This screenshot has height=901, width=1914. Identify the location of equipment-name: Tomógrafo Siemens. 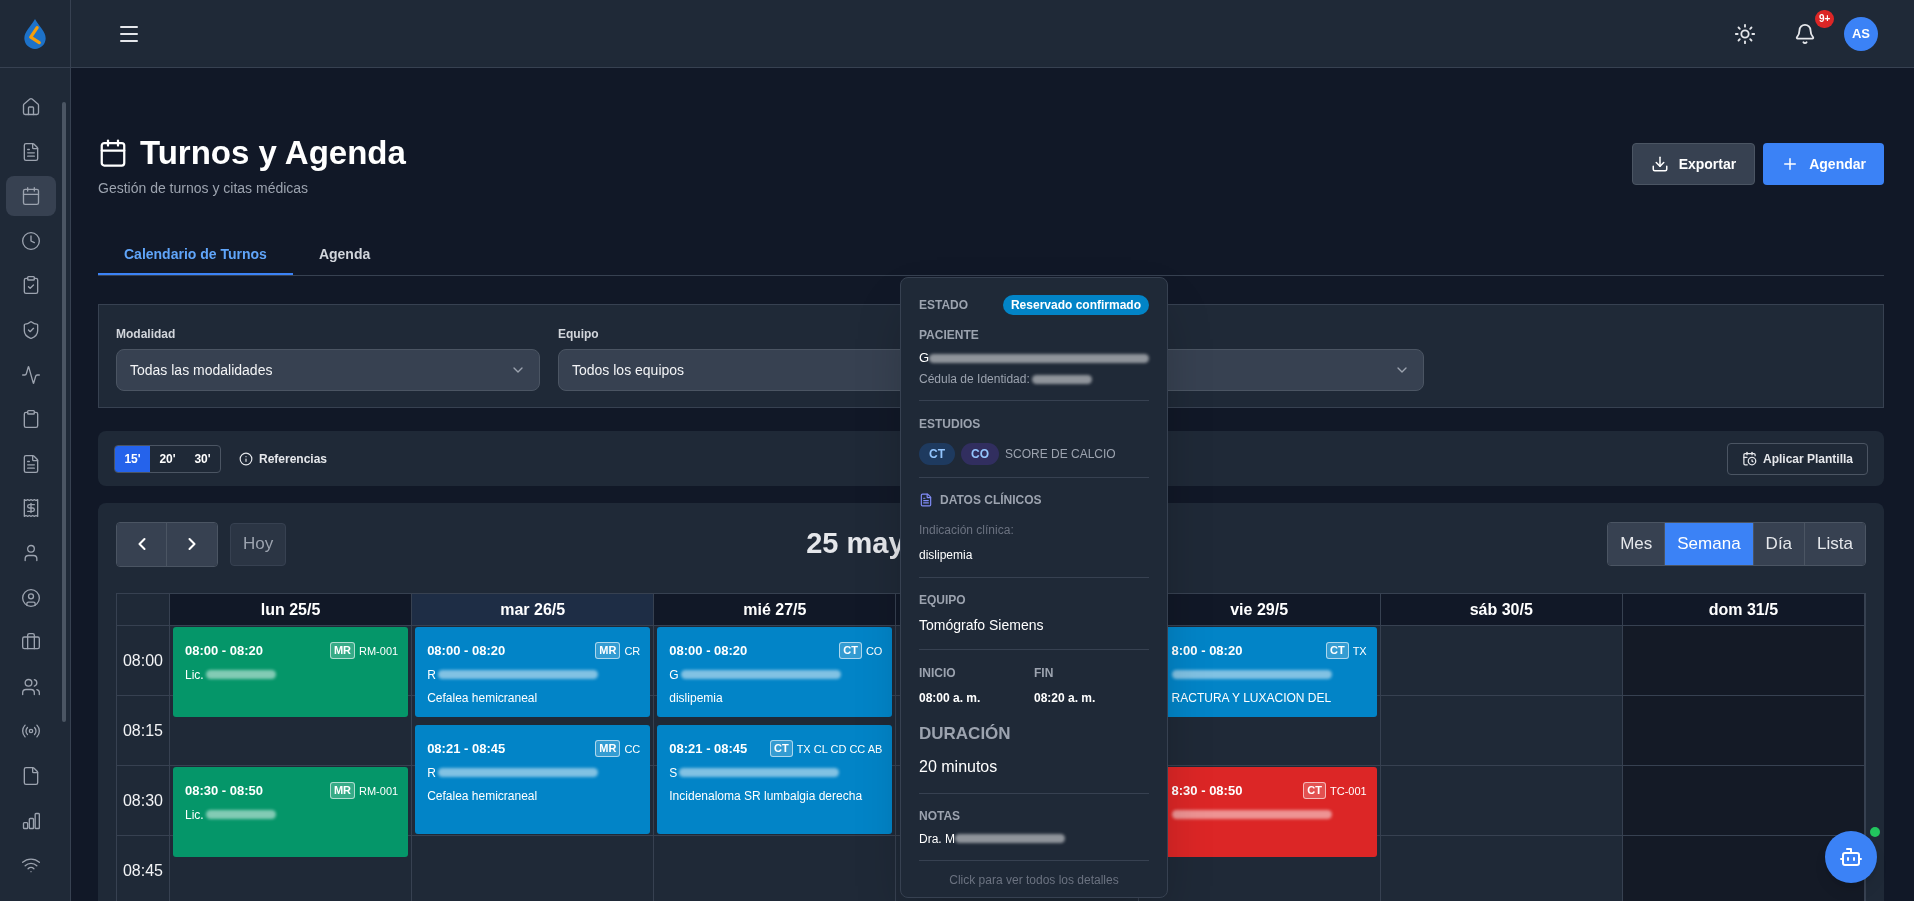
(982, 625).